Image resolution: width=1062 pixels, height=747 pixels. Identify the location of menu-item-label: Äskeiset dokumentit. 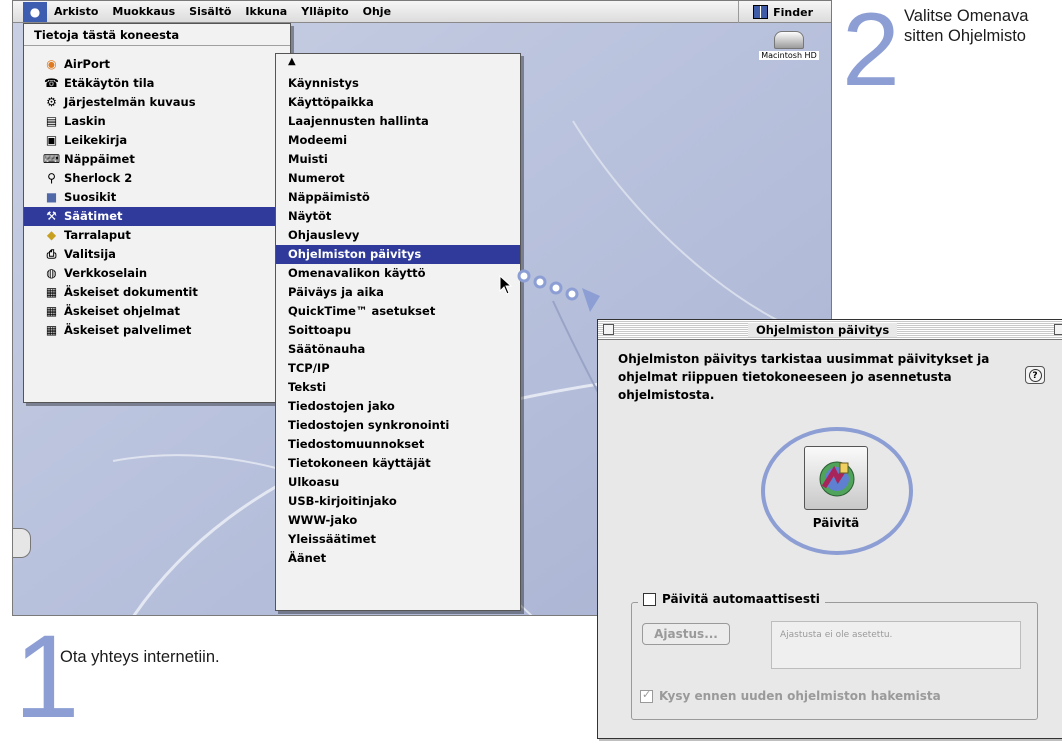
(131, 292).